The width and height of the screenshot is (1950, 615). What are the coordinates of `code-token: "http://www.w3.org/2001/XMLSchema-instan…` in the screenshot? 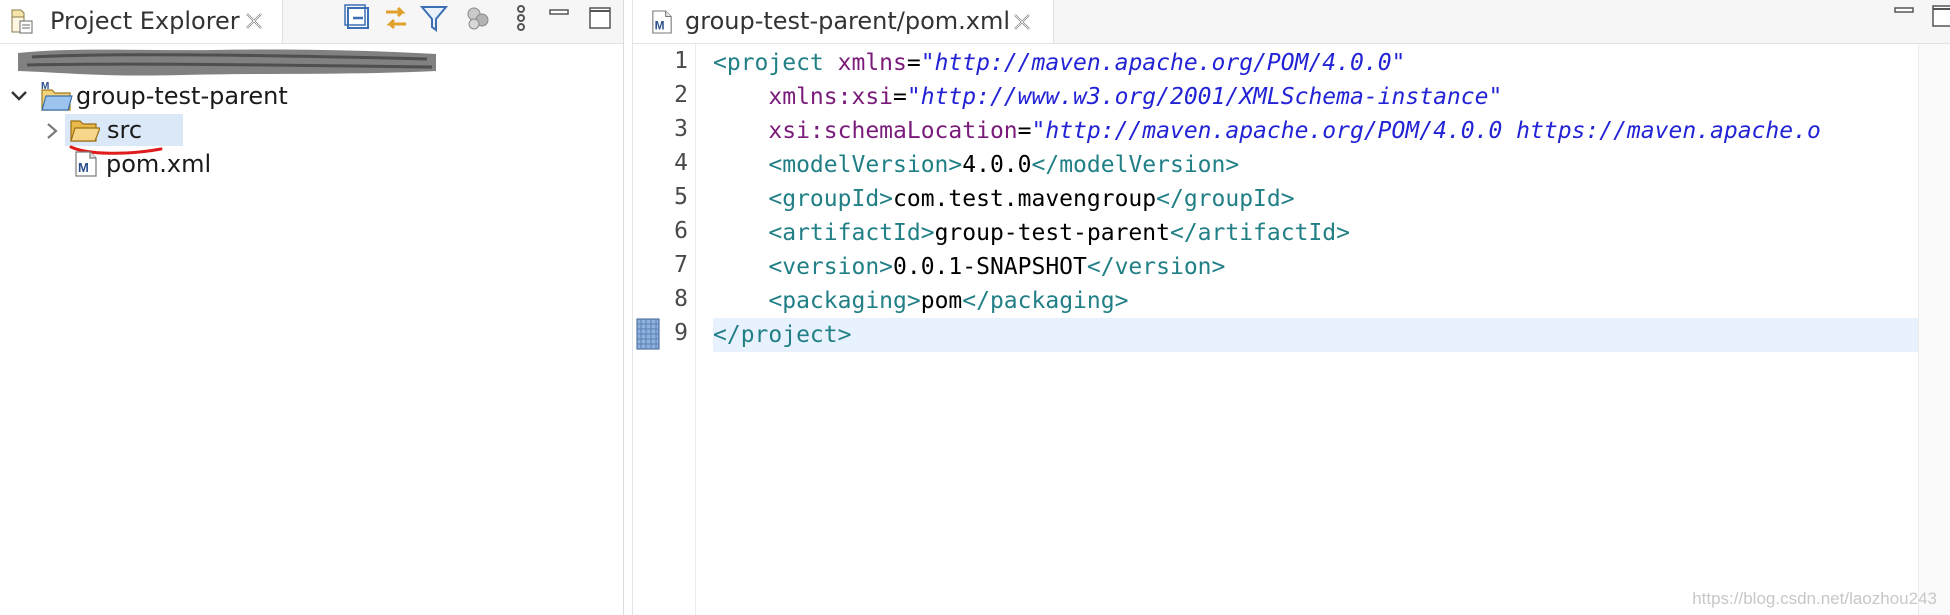 It's located at (1204, 97).